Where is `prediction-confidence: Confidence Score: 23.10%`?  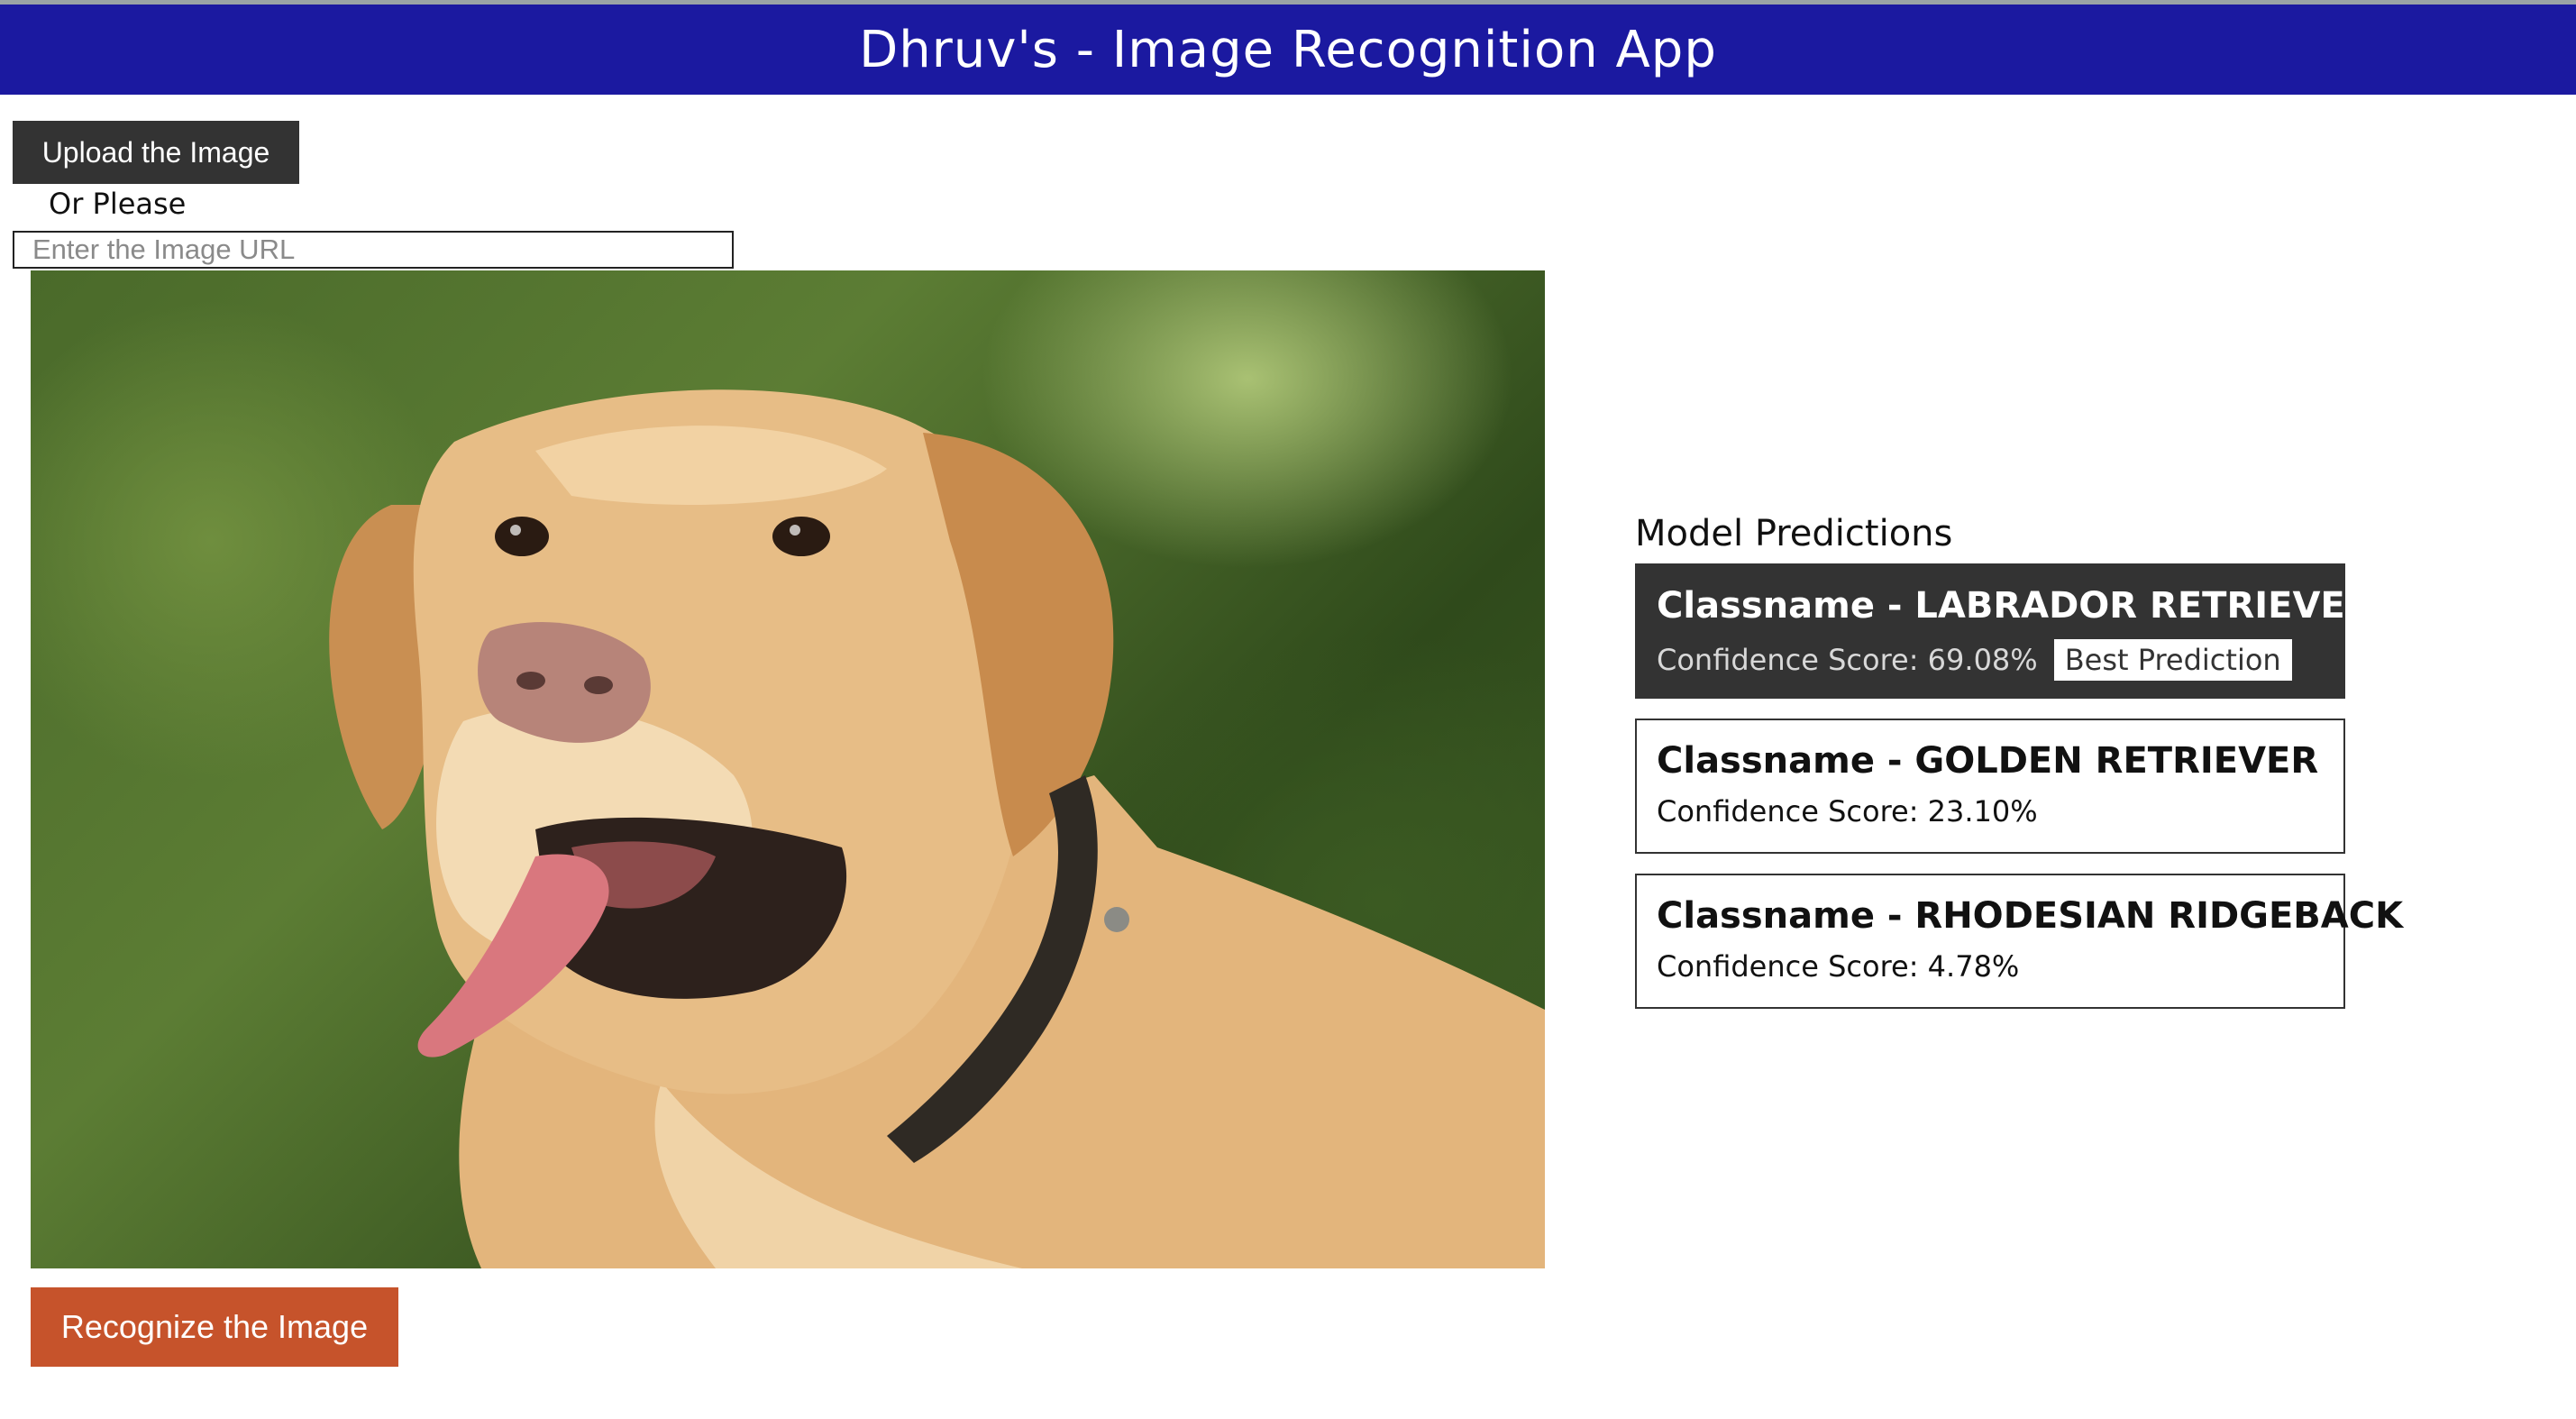 prediction-confidence: Confidence Score: 23.10% is located at coordinates (1847, 811).